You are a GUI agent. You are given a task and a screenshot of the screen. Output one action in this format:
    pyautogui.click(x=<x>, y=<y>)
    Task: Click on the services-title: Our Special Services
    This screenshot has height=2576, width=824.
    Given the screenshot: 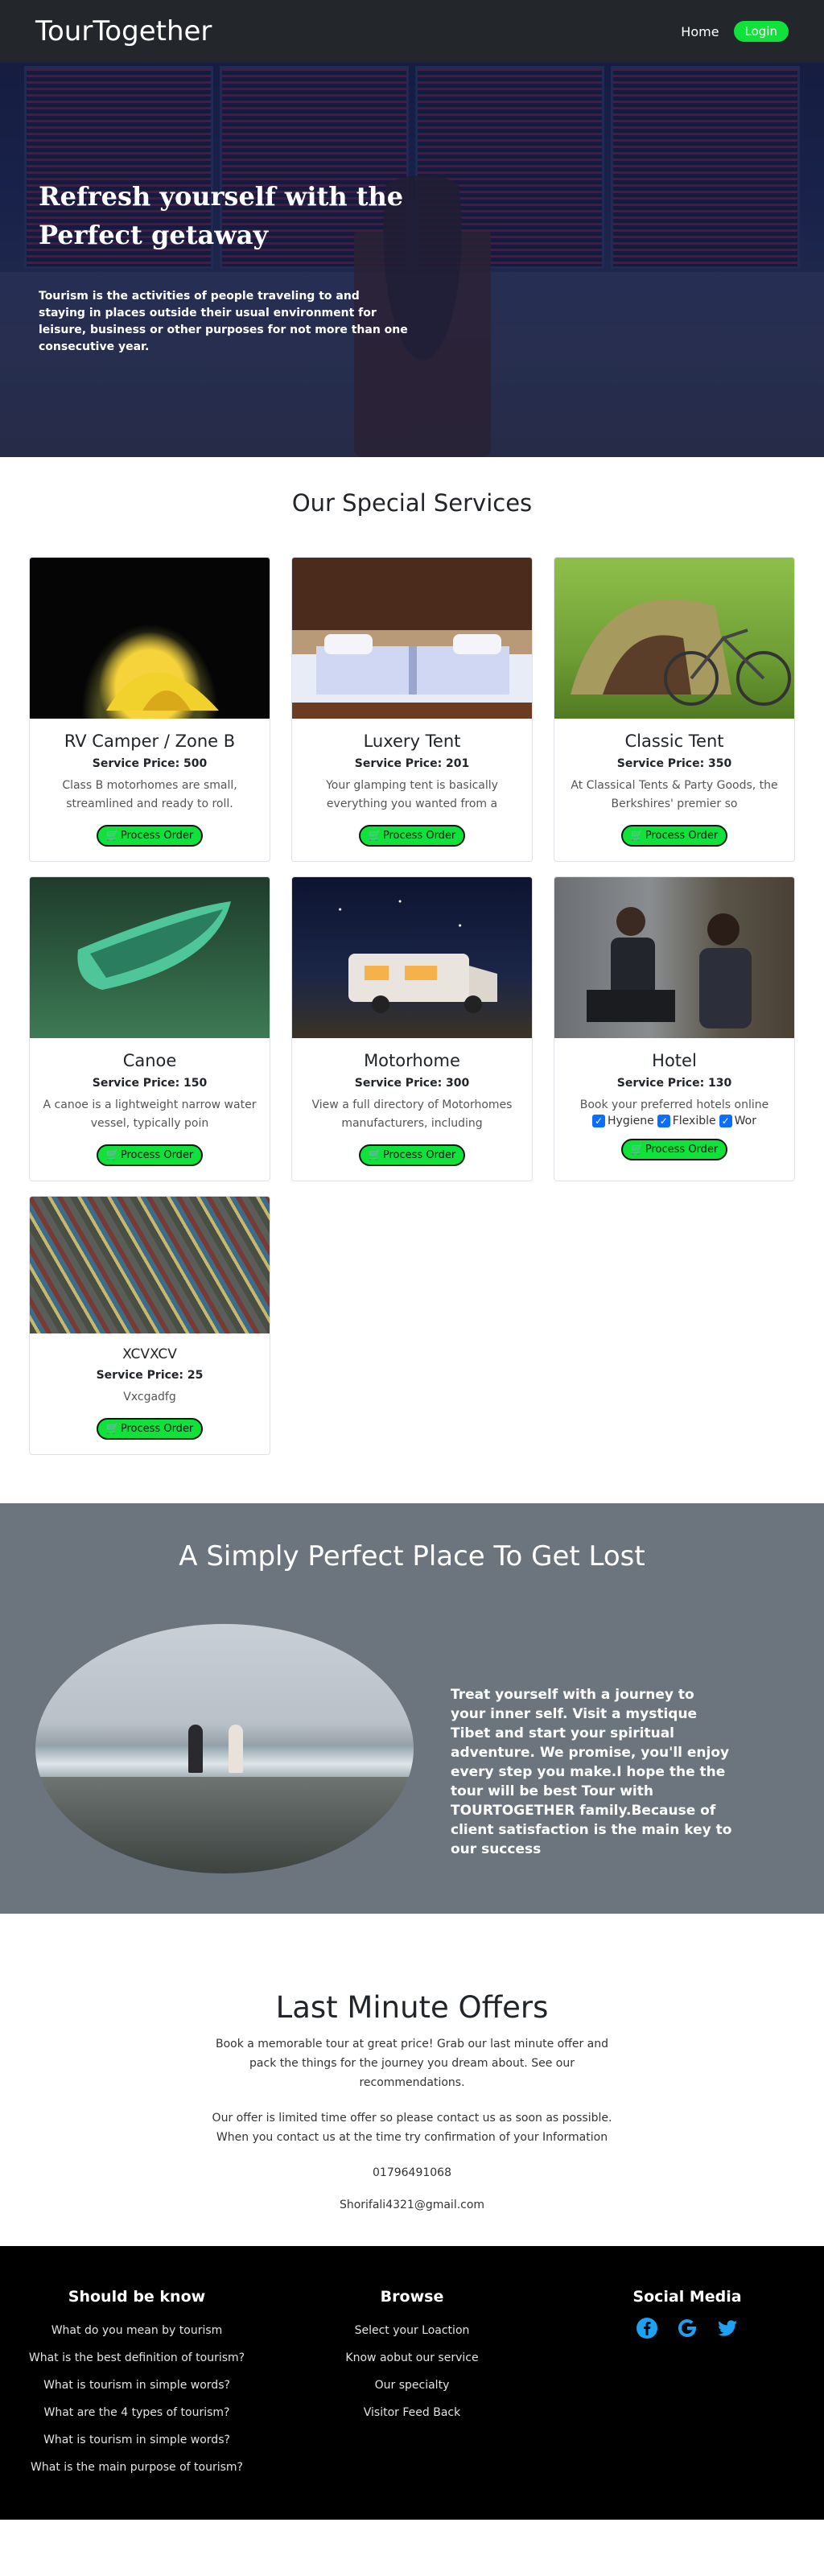 What is the action you would take?
    pyautogui.click(x=412, y=503)
    